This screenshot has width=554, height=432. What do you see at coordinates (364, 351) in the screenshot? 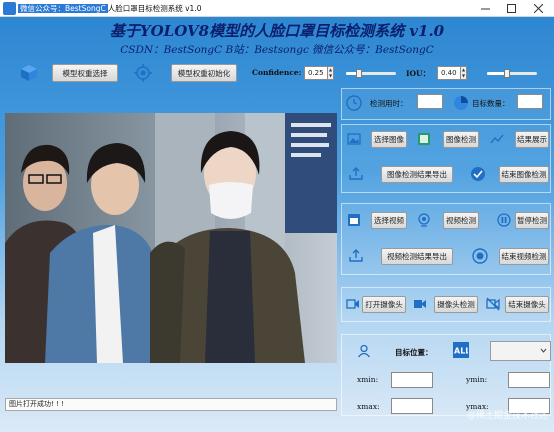
I see `user-location-icon` at bounding box center [364, 351].